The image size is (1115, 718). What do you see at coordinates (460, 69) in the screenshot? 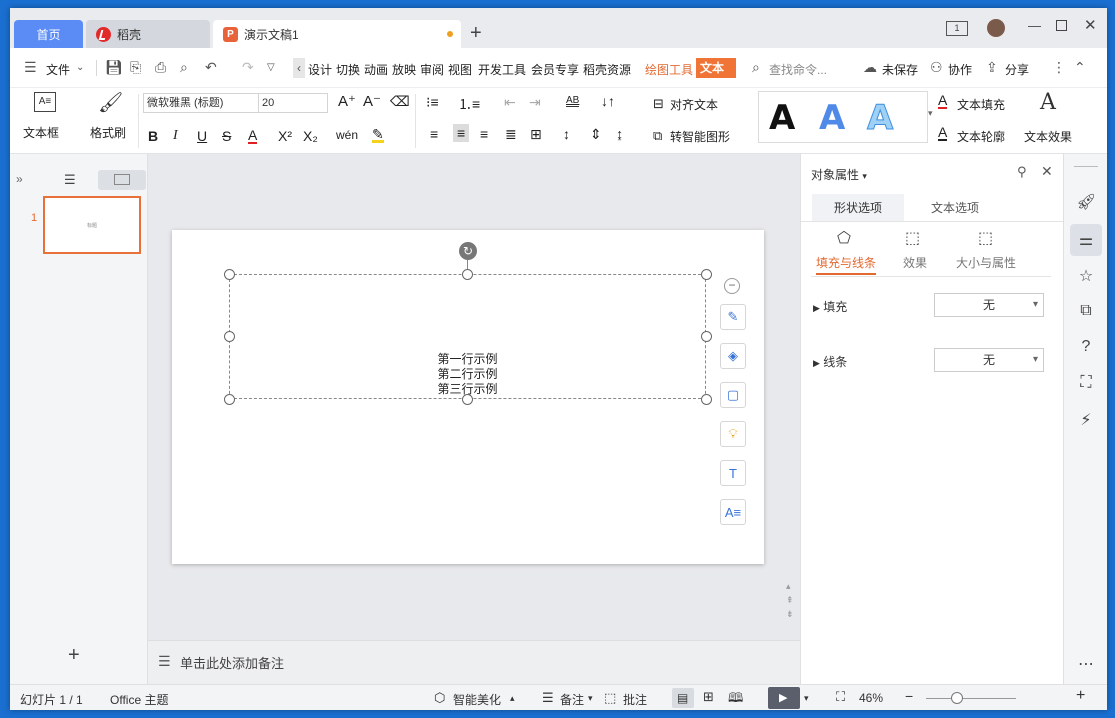
I see `menu-view: 视图` at bounding box center [460, 69].